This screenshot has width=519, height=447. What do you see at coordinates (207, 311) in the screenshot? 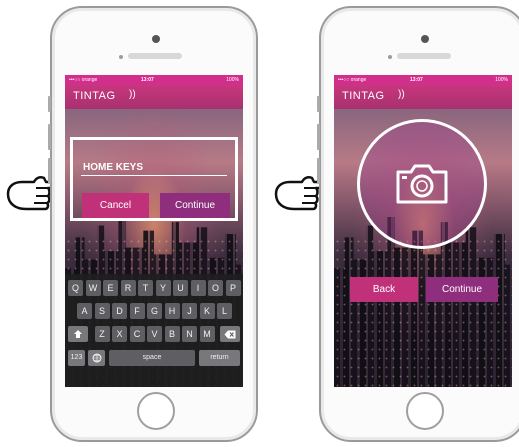
I see `key-k: K` at bounding box center [207, 311].